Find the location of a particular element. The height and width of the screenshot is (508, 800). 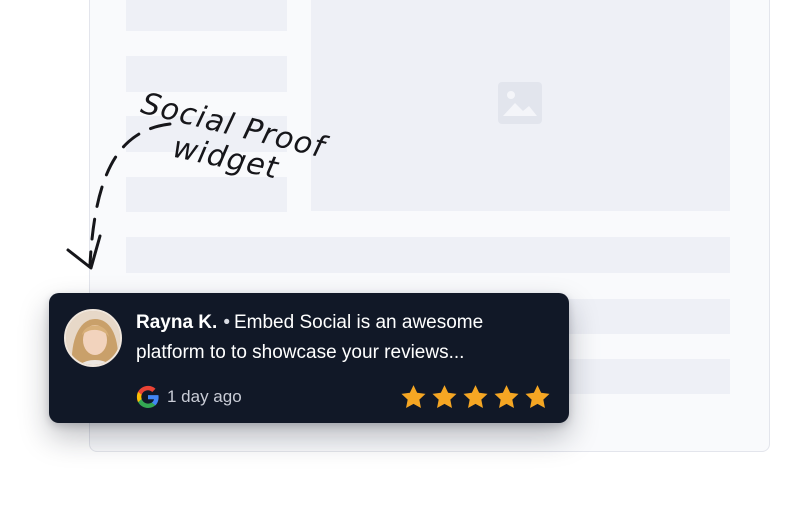

image-icon is located at coordinates (520, 103).